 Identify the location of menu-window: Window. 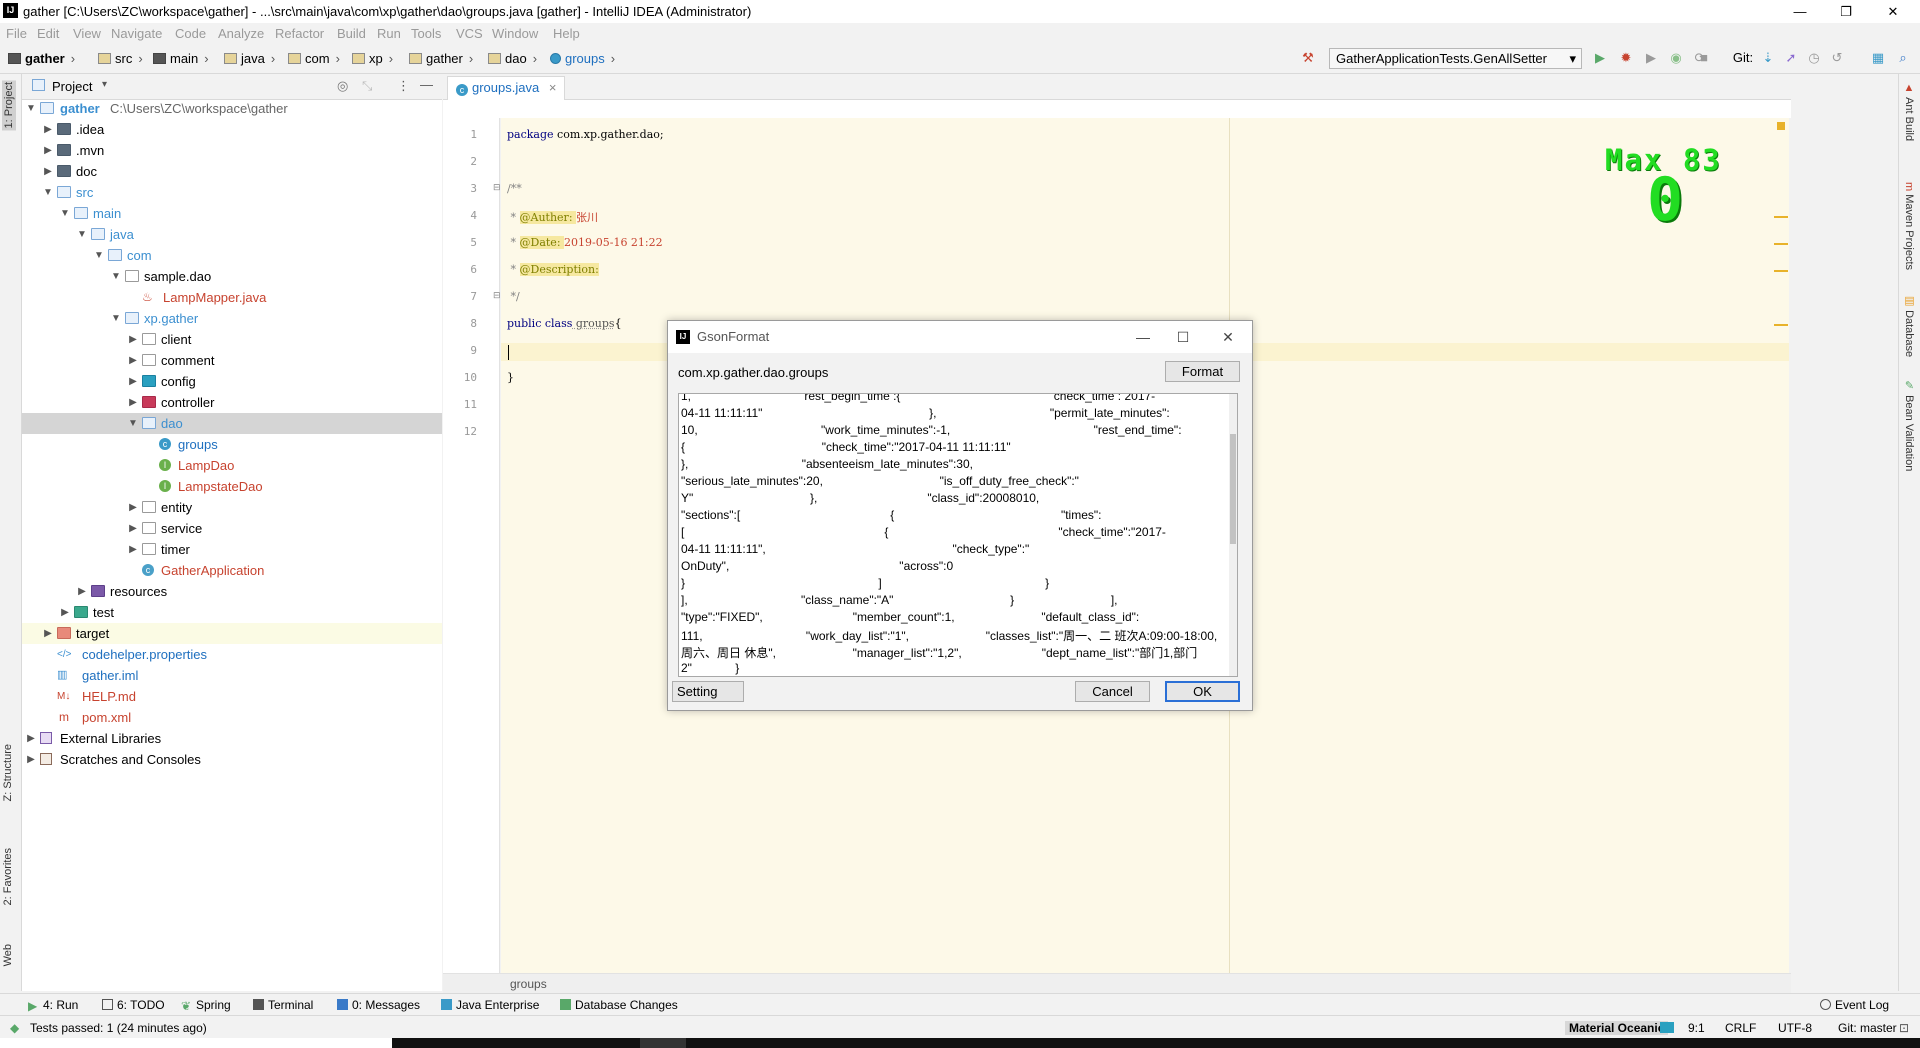
(515, 33).